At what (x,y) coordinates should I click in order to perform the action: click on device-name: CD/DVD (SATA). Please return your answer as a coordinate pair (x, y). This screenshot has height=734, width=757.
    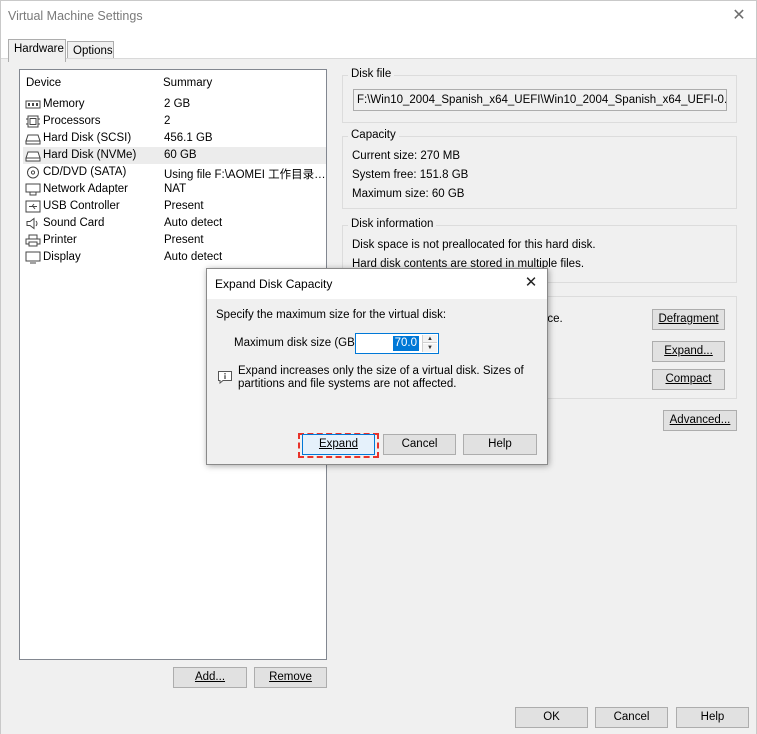
    Looking at the image, I should click on (85, 172).